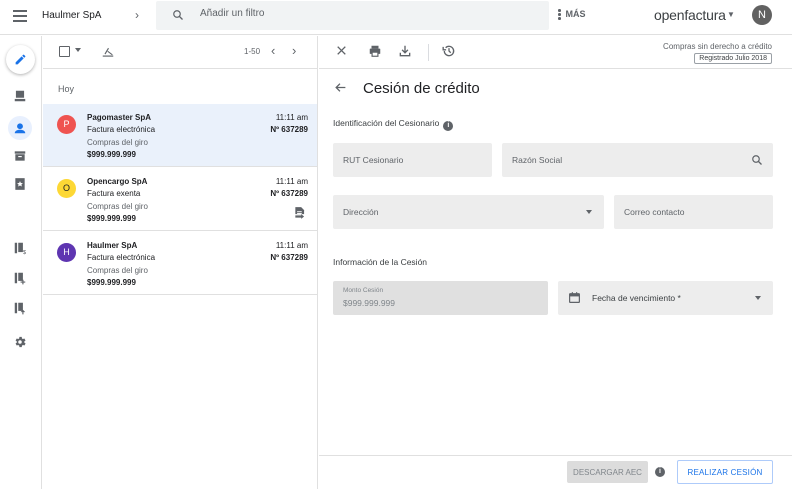 The height and width of the screenshot is (489, 792). I want to click on company-name: Haulmer SpA, so click(71, 15).